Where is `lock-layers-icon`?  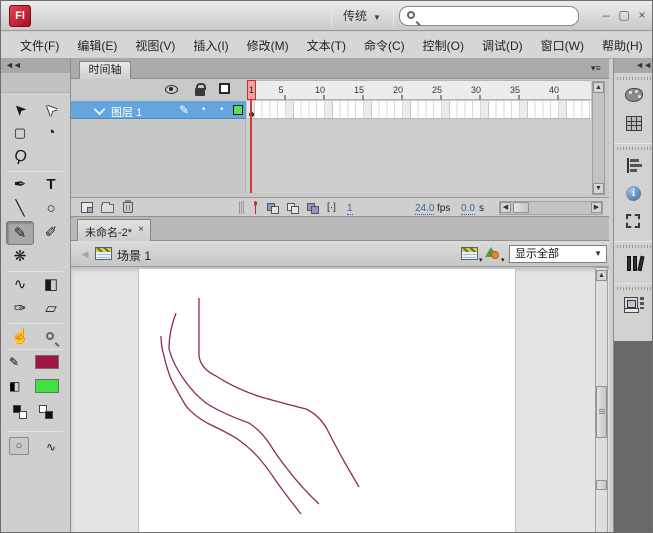 lock-layers-icon is located at coordinates (200, 89).